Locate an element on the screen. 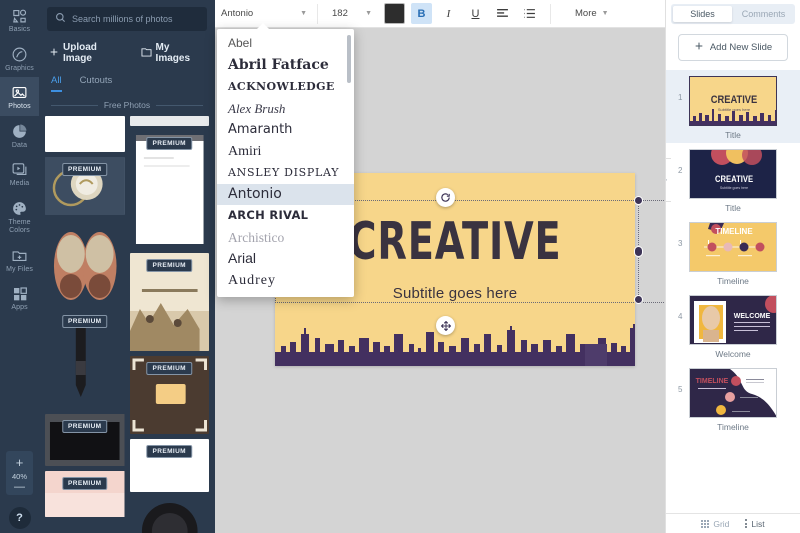 The image size is (800, 533). bold-button: B is located at coordinates (421, 13).